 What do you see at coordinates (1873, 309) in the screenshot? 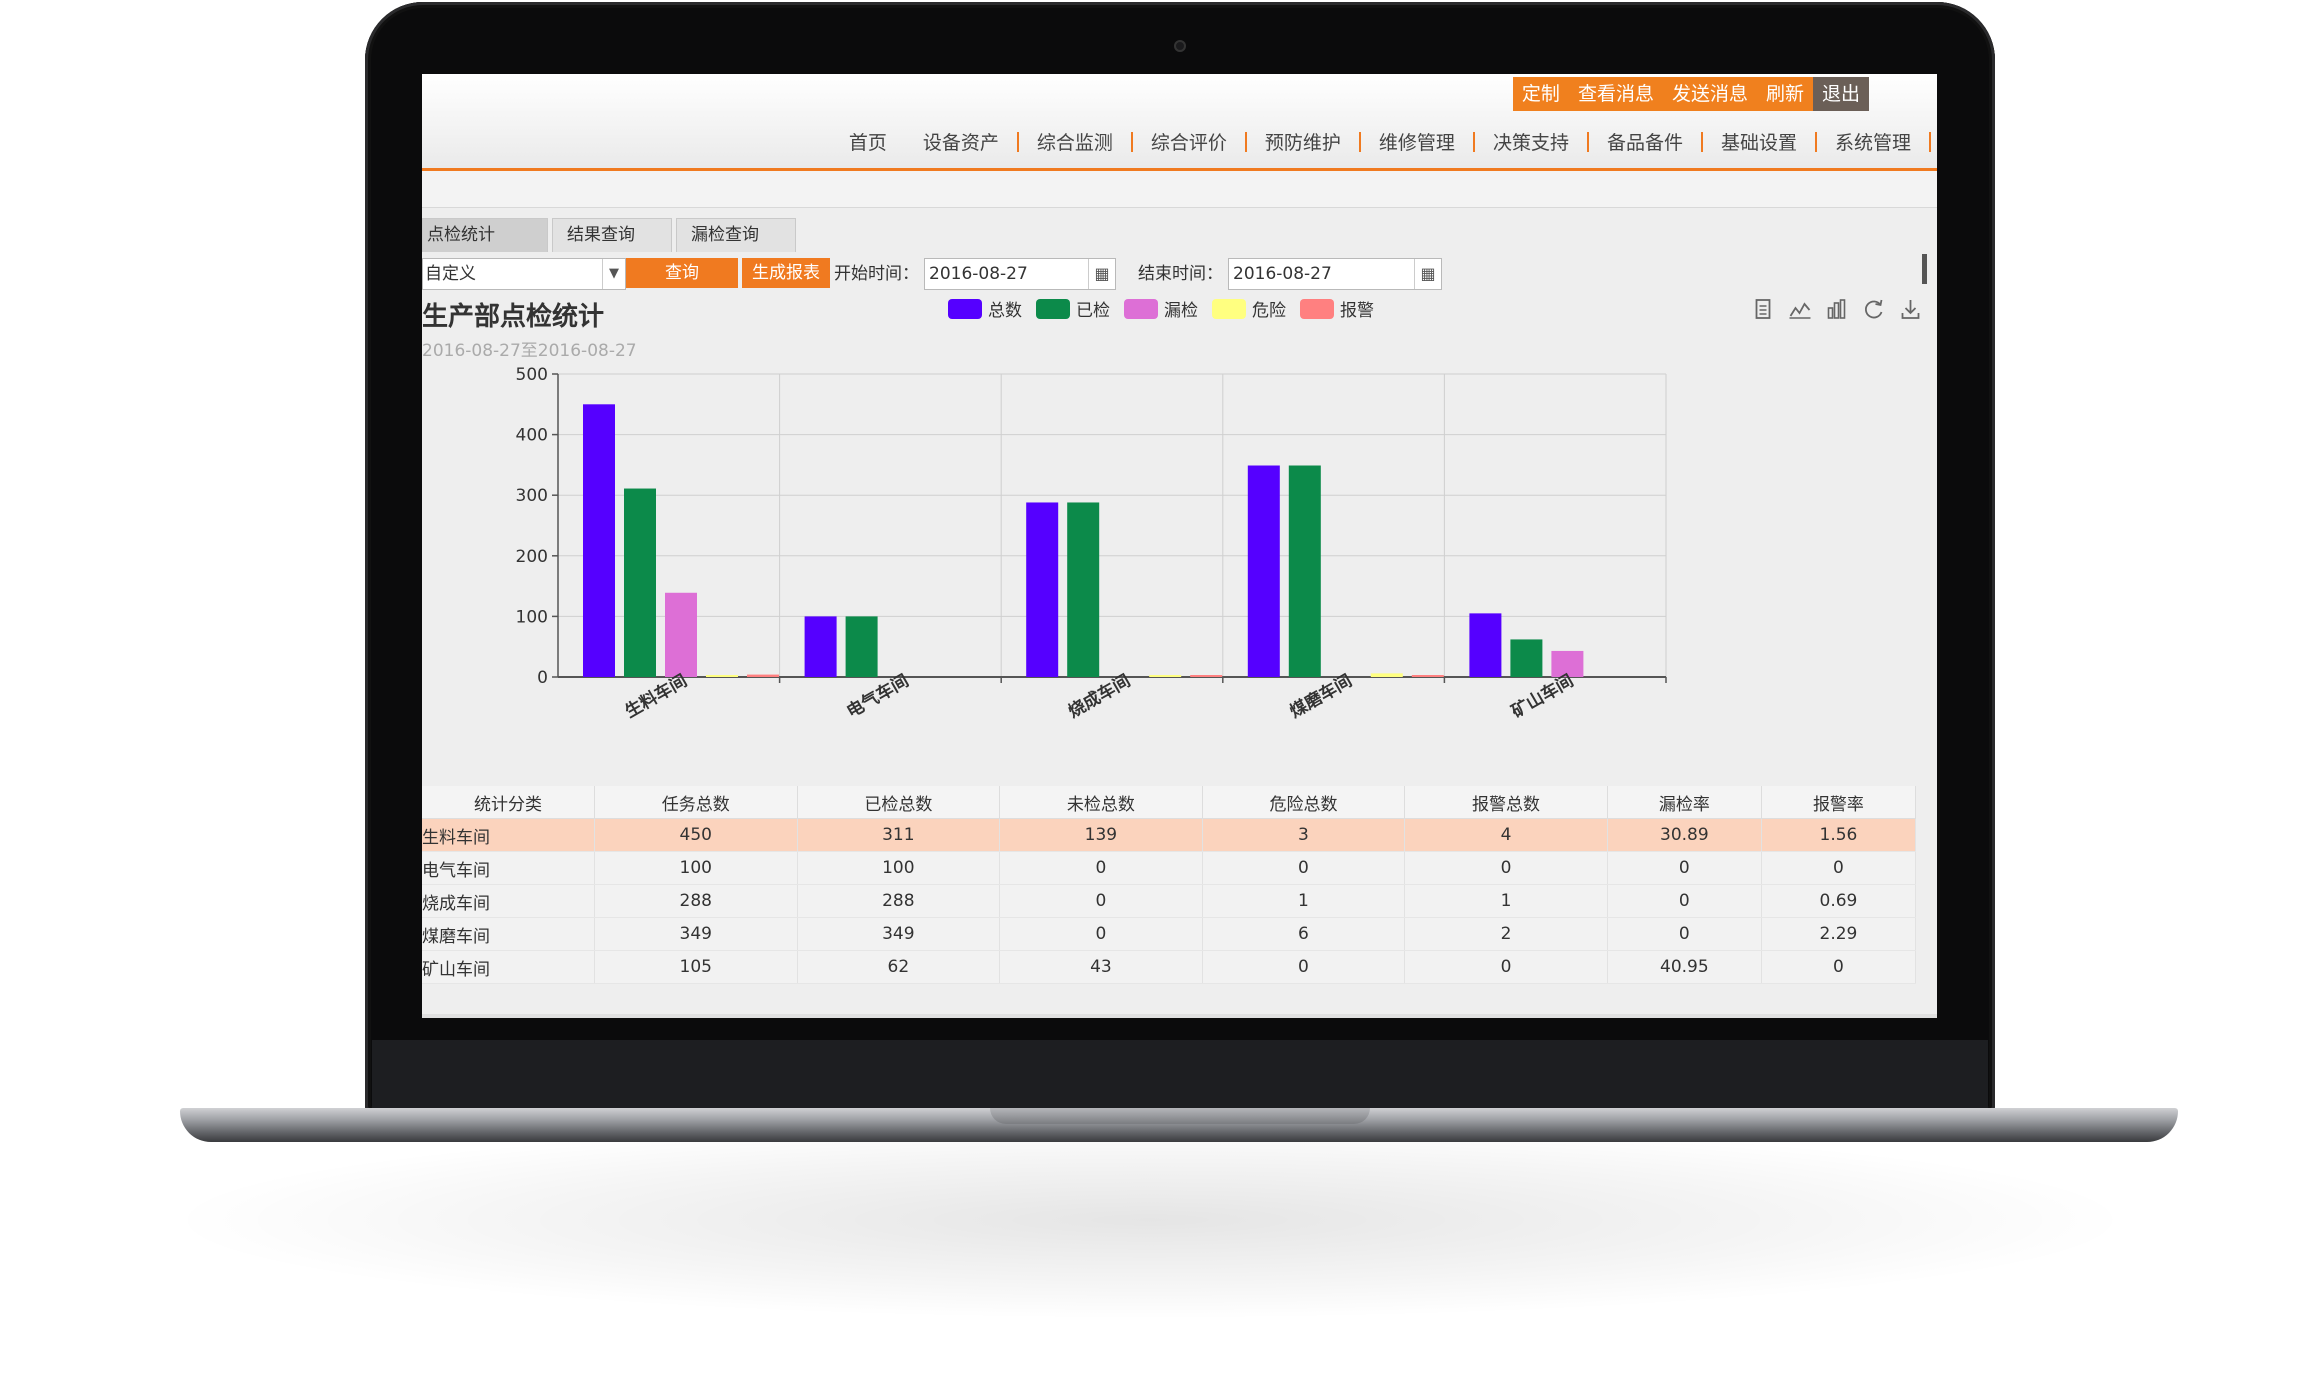
I see `refresh-icon` at bounding box center [1873, 309].